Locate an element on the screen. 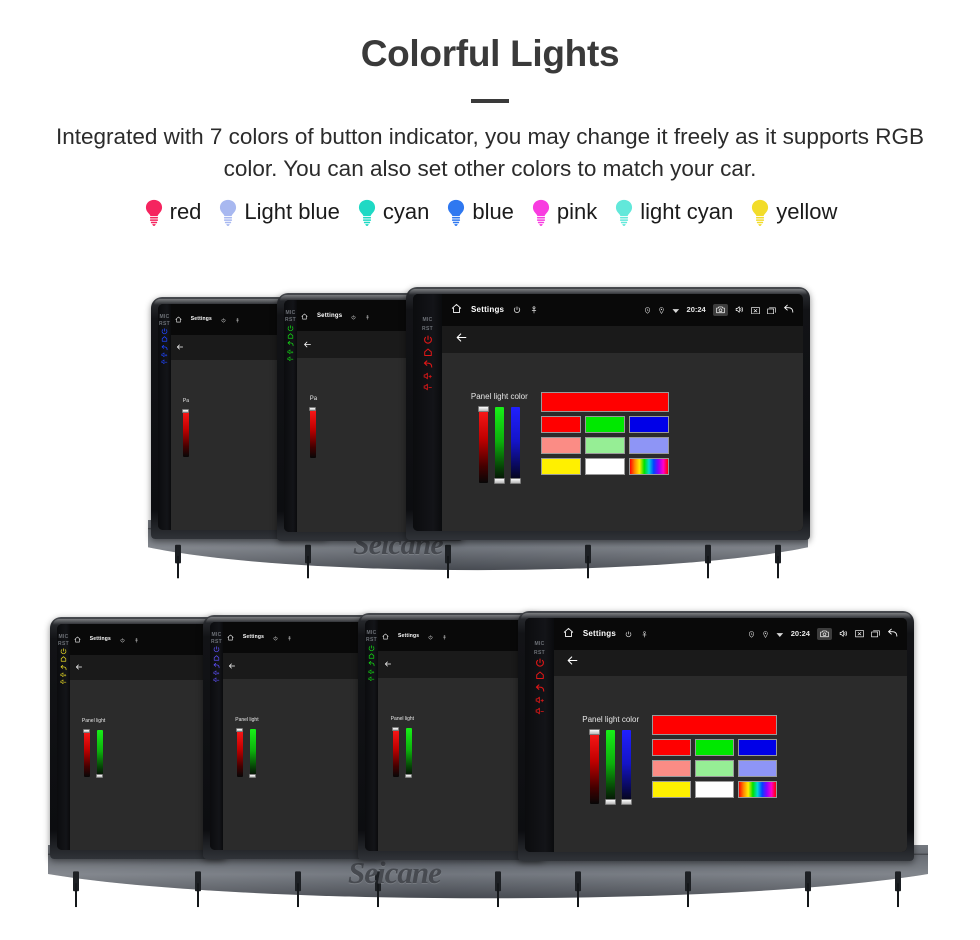 This screenshot has width=980, height=940. recents-icon is located at coordinates (771, 310).